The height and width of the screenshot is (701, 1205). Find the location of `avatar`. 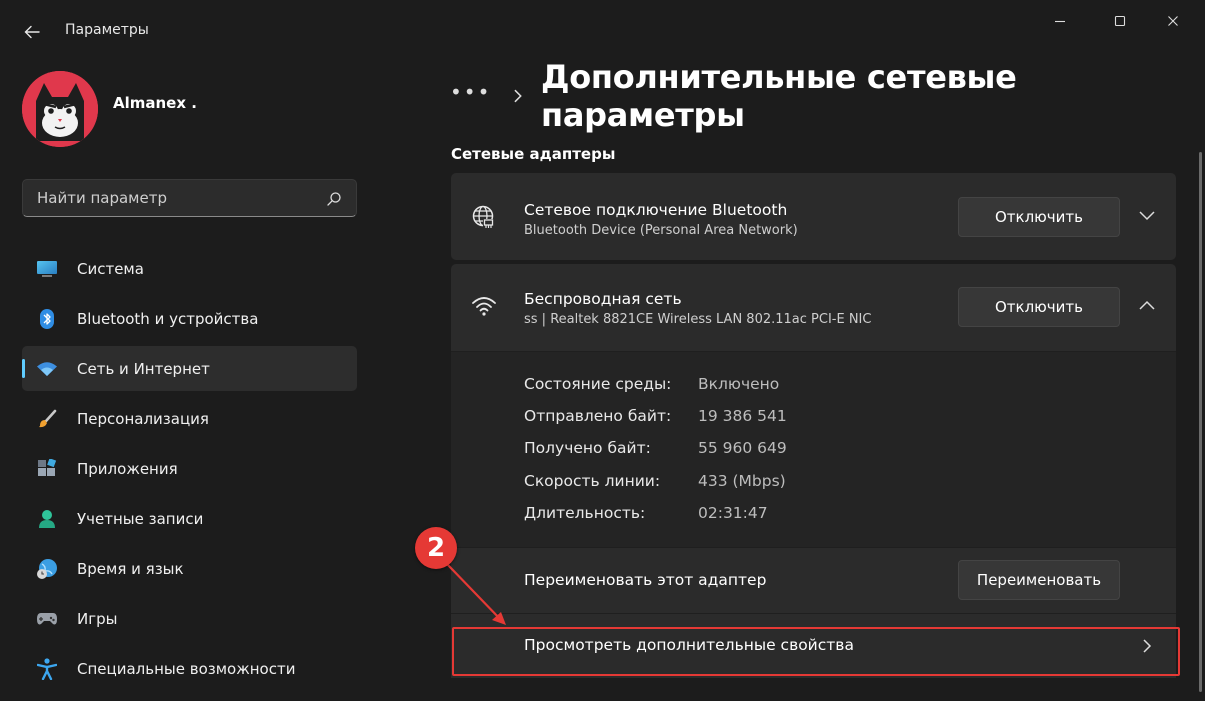

avatar is located at coordinates (60, 109).